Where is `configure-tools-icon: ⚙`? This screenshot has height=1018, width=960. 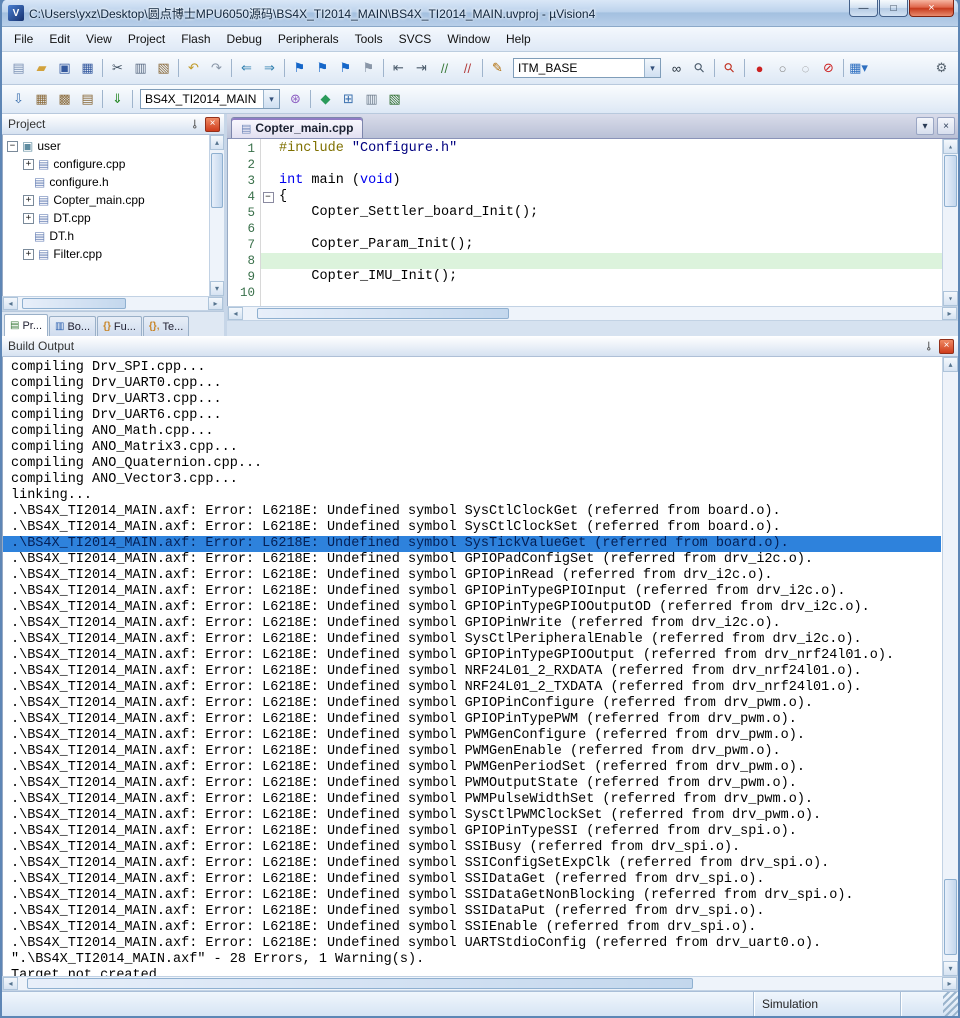
configure-tools-icon: ⚙ is located at coordinates (941, 68).